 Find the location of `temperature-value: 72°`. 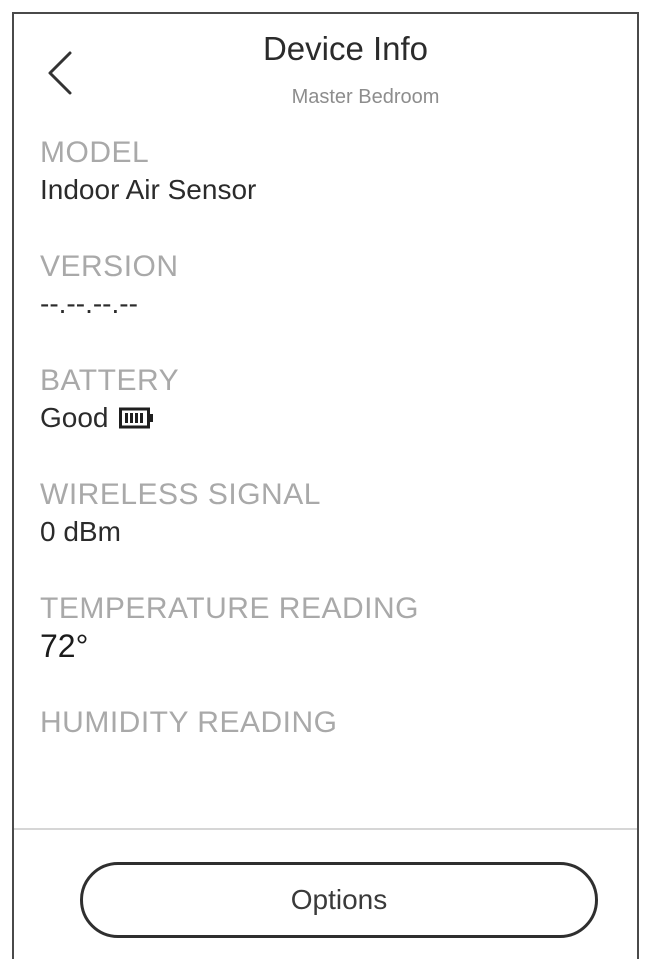

temperature-value: 72° is located at coordinates (328, 646).